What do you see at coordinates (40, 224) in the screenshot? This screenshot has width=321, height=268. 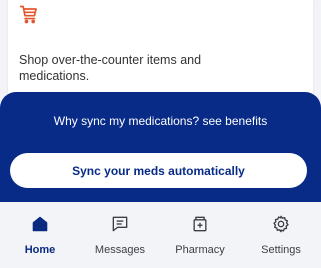 I see `home-icon` at bounding box center [40, 224].